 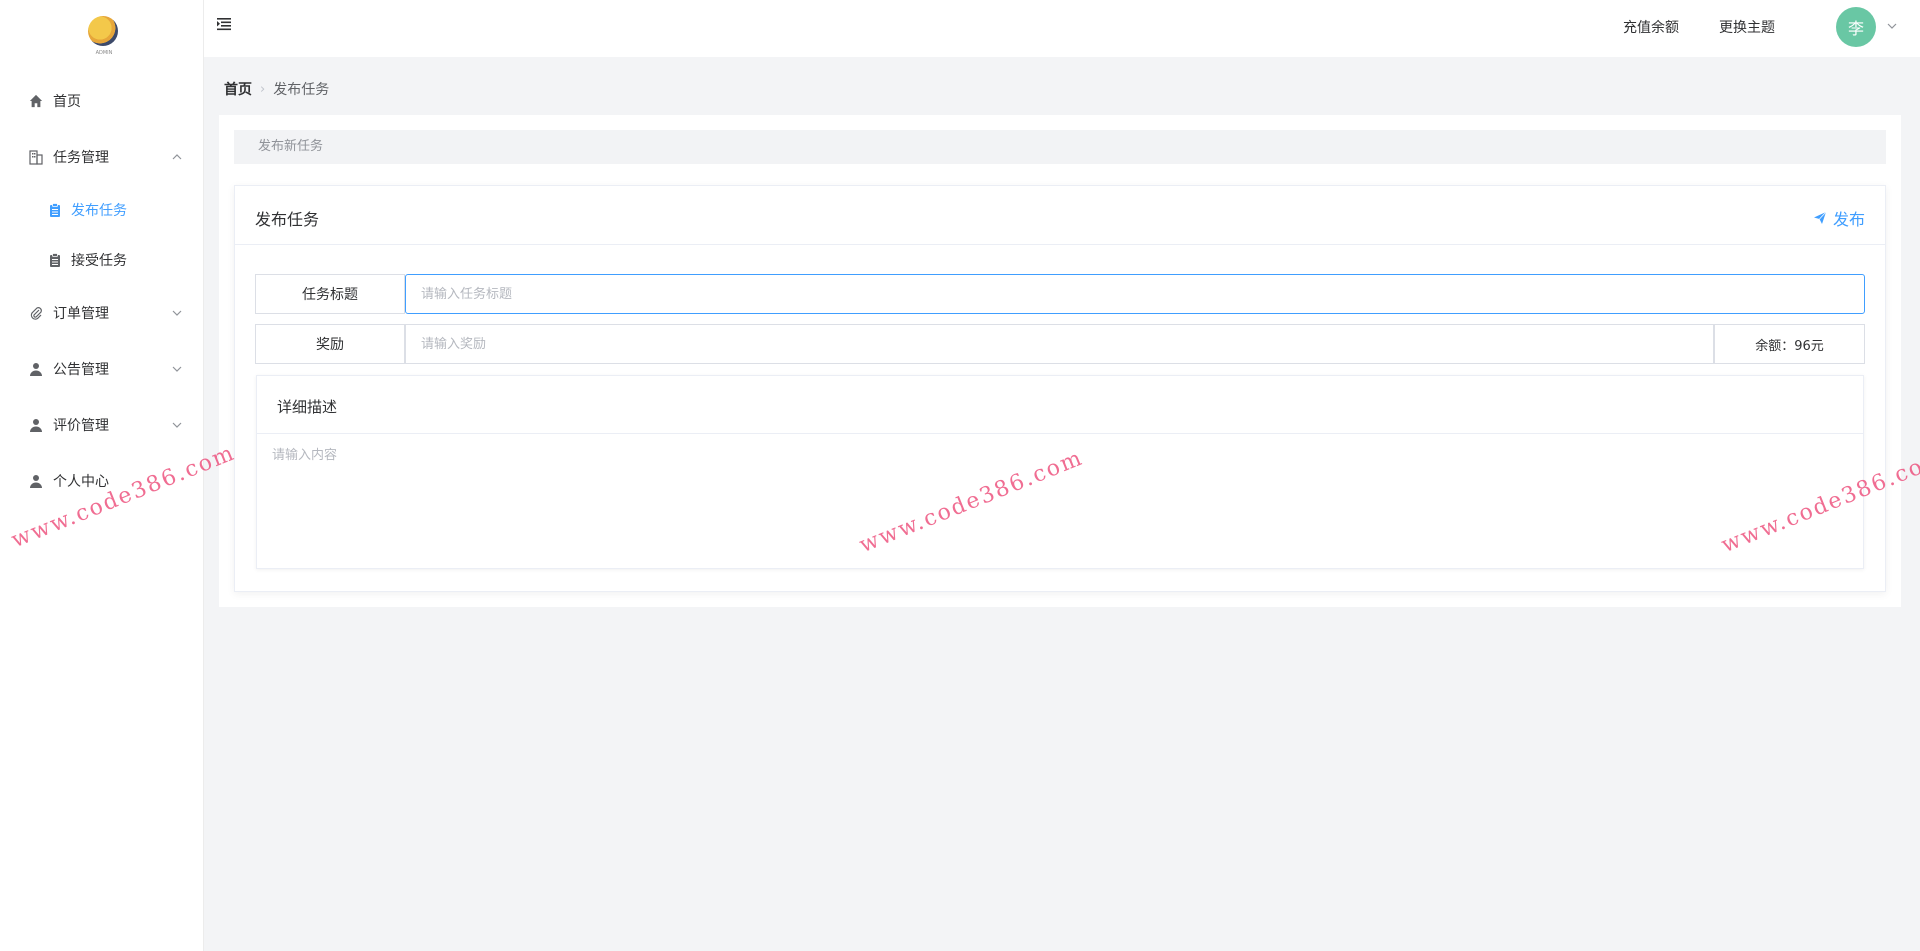 What do you see at coordinates (330, 294) in the screenshot?
I see `task-title-label: 任务标题` at bounding box center [330, 294].